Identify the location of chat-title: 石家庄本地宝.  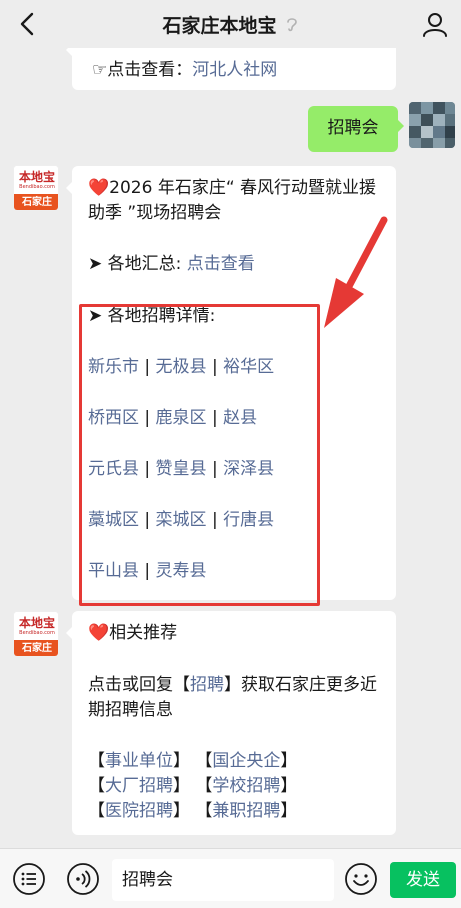
(219, 25).